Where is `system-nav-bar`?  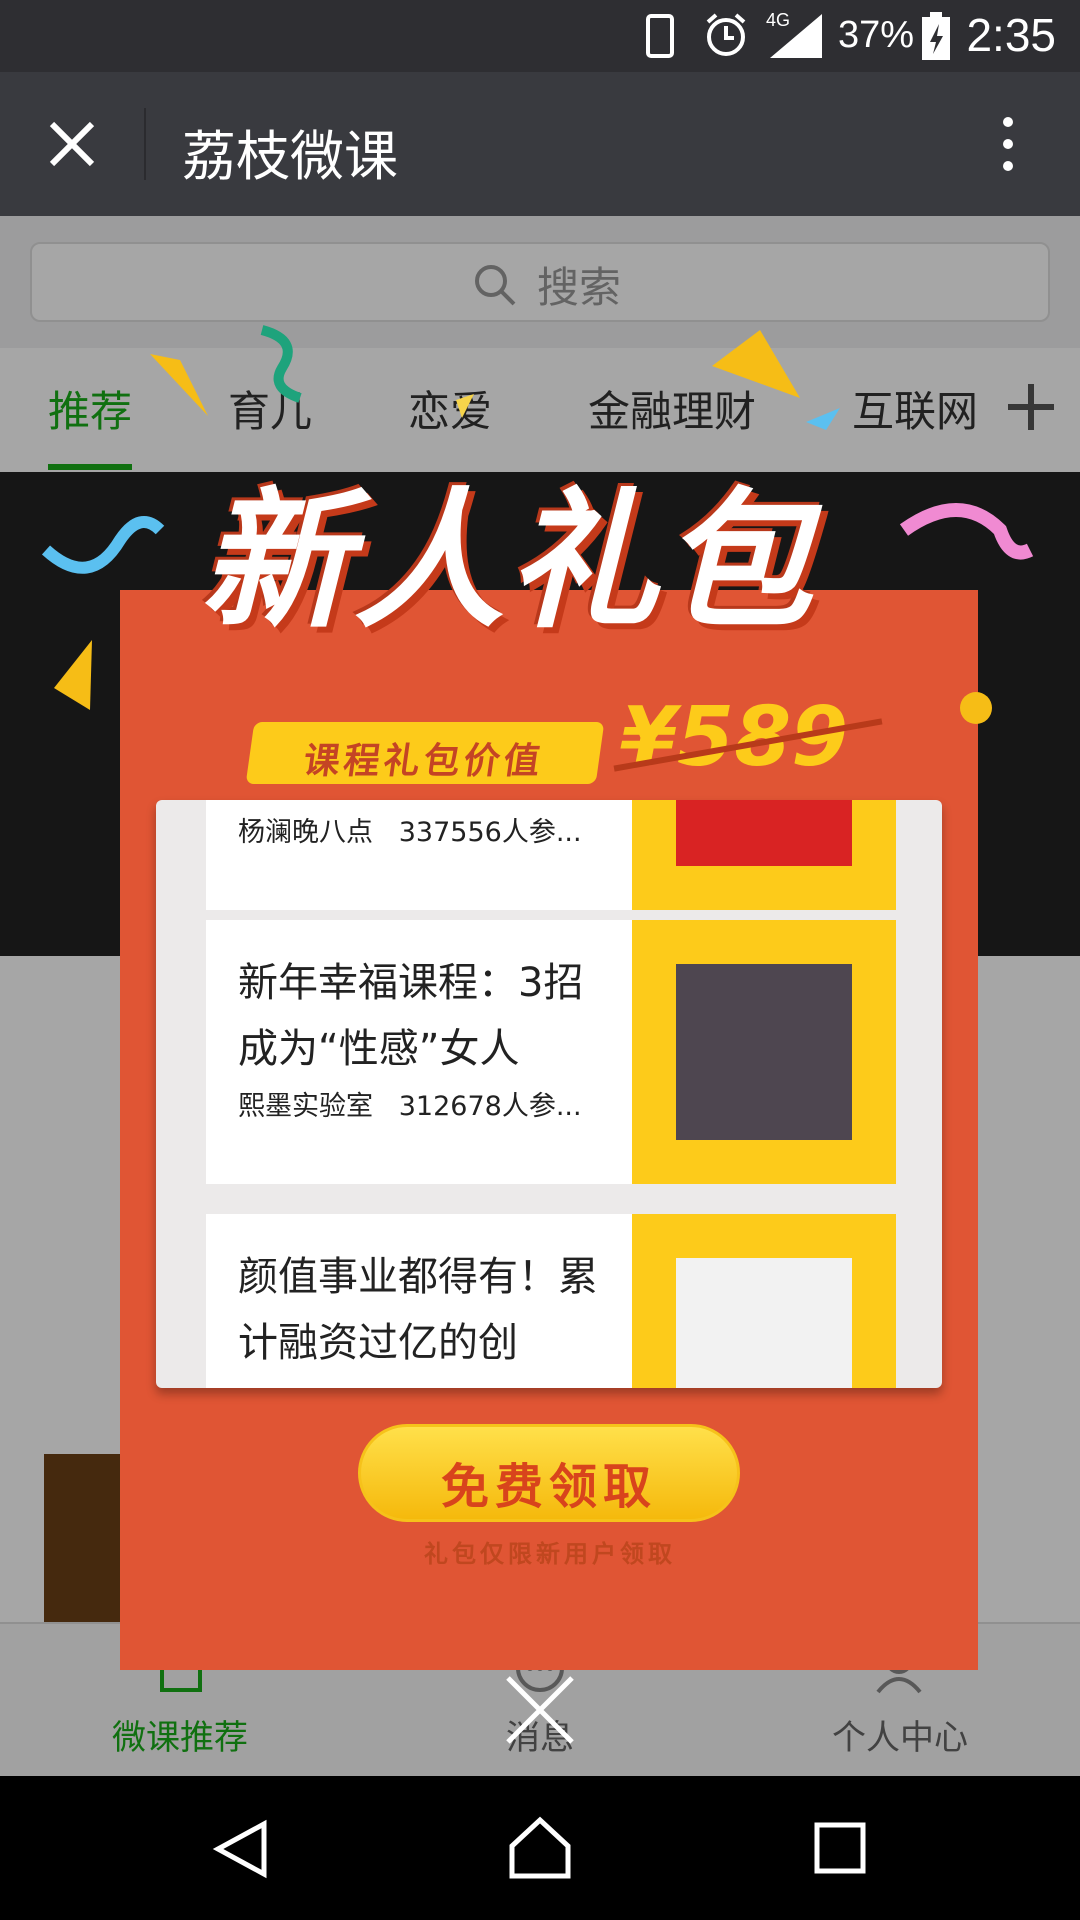
system-nav-bar is located at coordinates (540, 1848).